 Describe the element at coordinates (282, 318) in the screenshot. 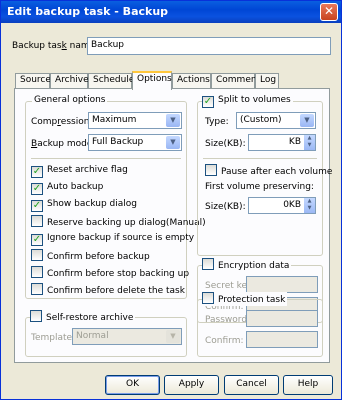

I see `password-input` at that location.